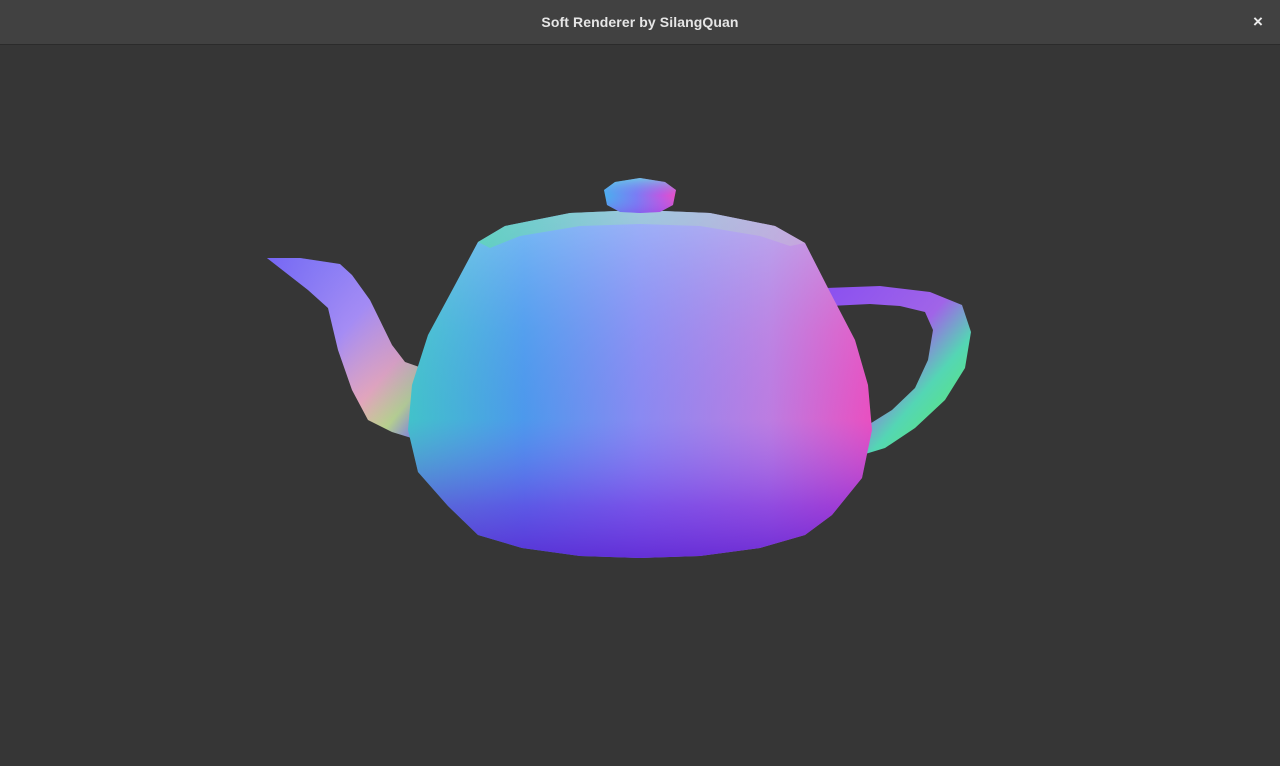  Describe the element at coordinates (1258, 22) in the screenshot. I see `close-button: ×` at that location.